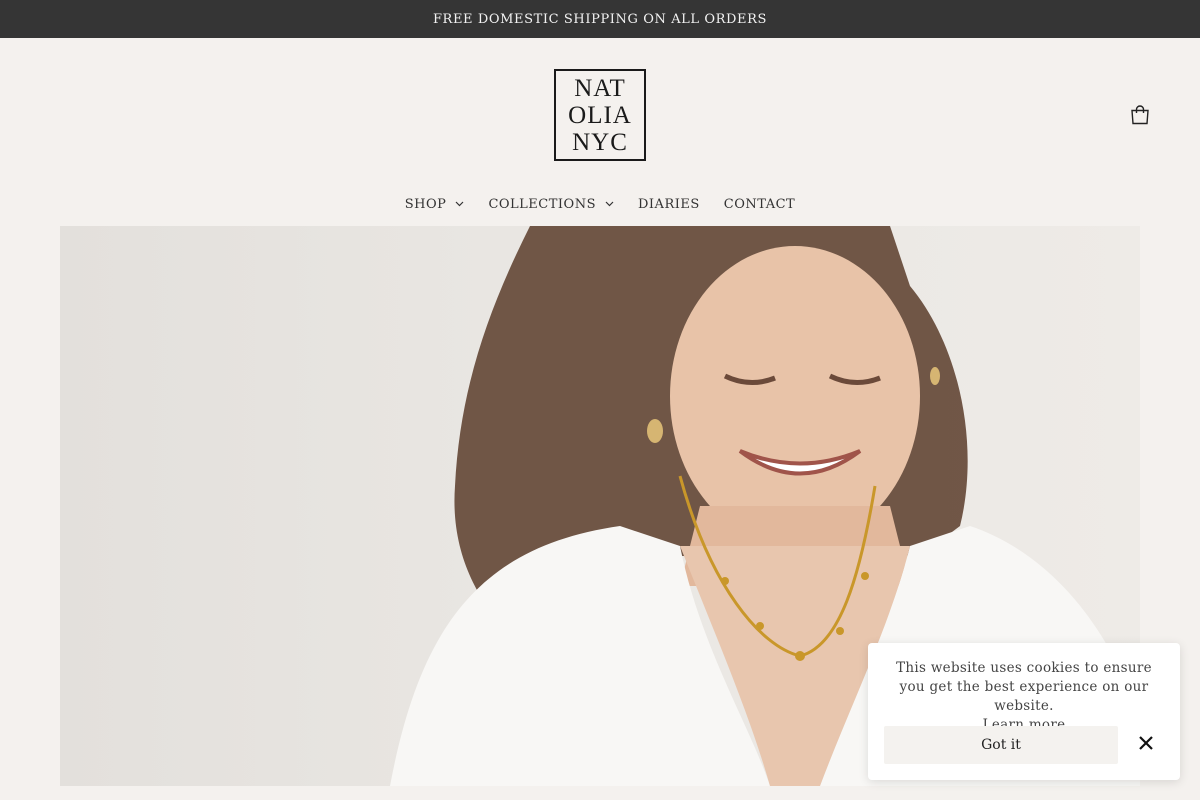  I want to click on nav-label-contact: CONTACT, so click(759, 204).